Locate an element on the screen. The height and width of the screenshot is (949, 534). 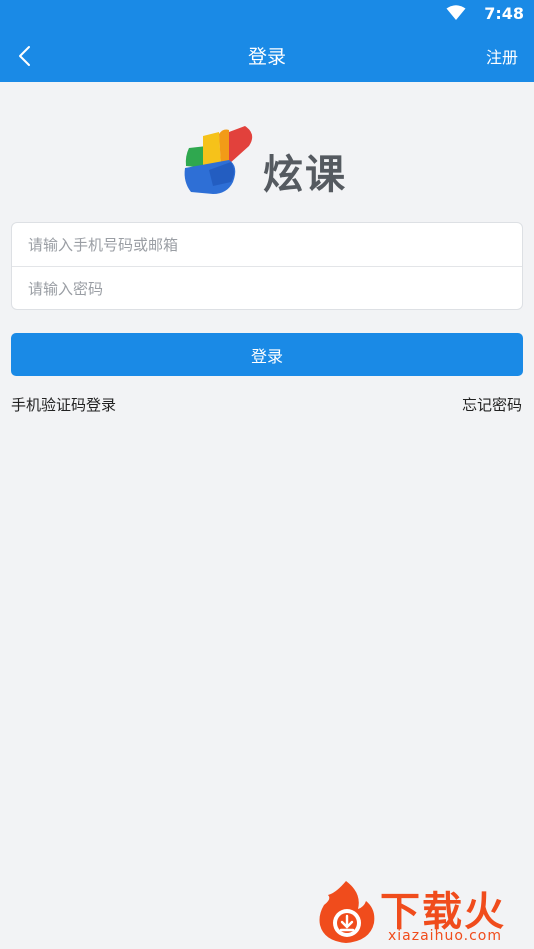
app-logo: 炫课 is located at coordinates (270, 162).